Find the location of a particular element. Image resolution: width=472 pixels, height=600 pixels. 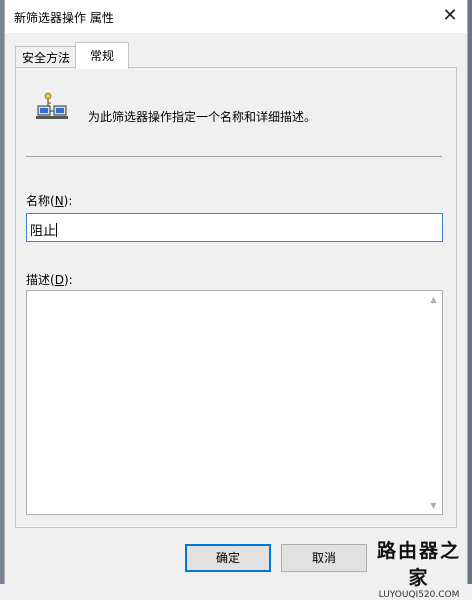

ok-button: 确定 is located at coordinates (228, 558).